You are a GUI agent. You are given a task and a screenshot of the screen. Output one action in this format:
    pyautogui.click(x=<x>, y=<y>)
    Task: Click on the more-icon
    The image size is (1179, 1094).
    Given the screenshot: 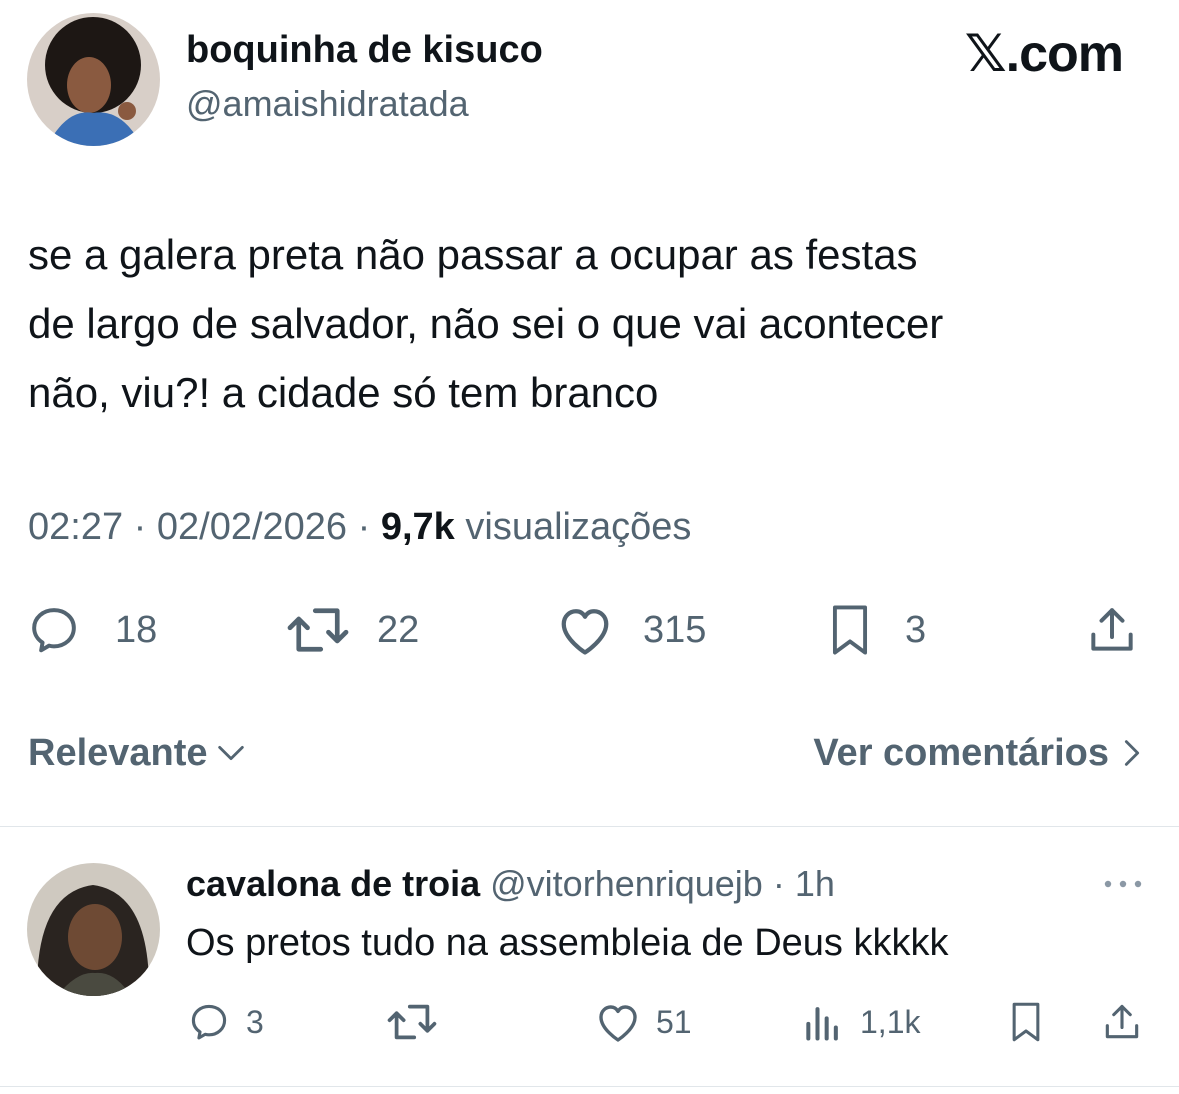 What is the action you would take?
    pyautogui.click(x=1123, y=884)
    